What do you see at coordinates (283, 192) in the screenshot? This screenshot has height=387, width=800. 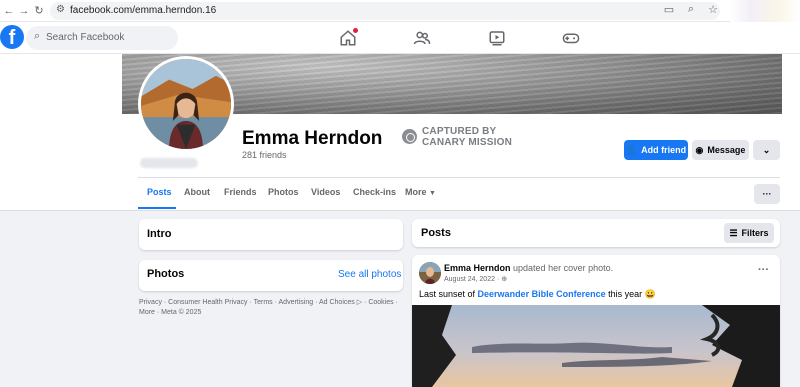 I see `tab-photos: Photos` at bounding box center [283, 192].